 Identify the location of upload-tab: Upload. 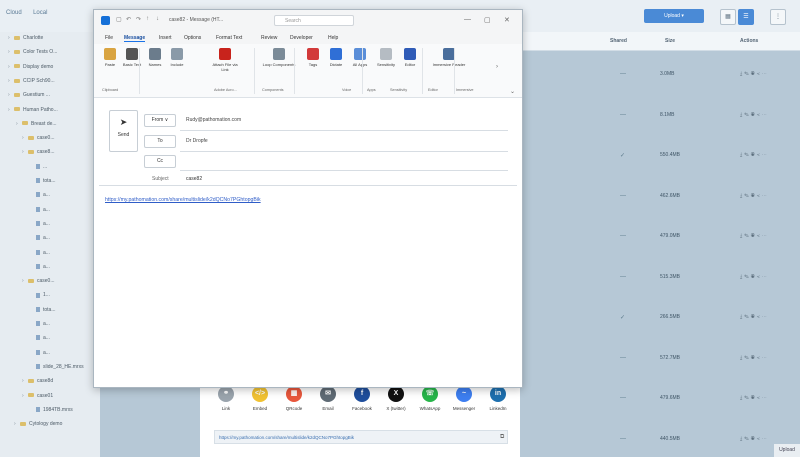
(787, 450).